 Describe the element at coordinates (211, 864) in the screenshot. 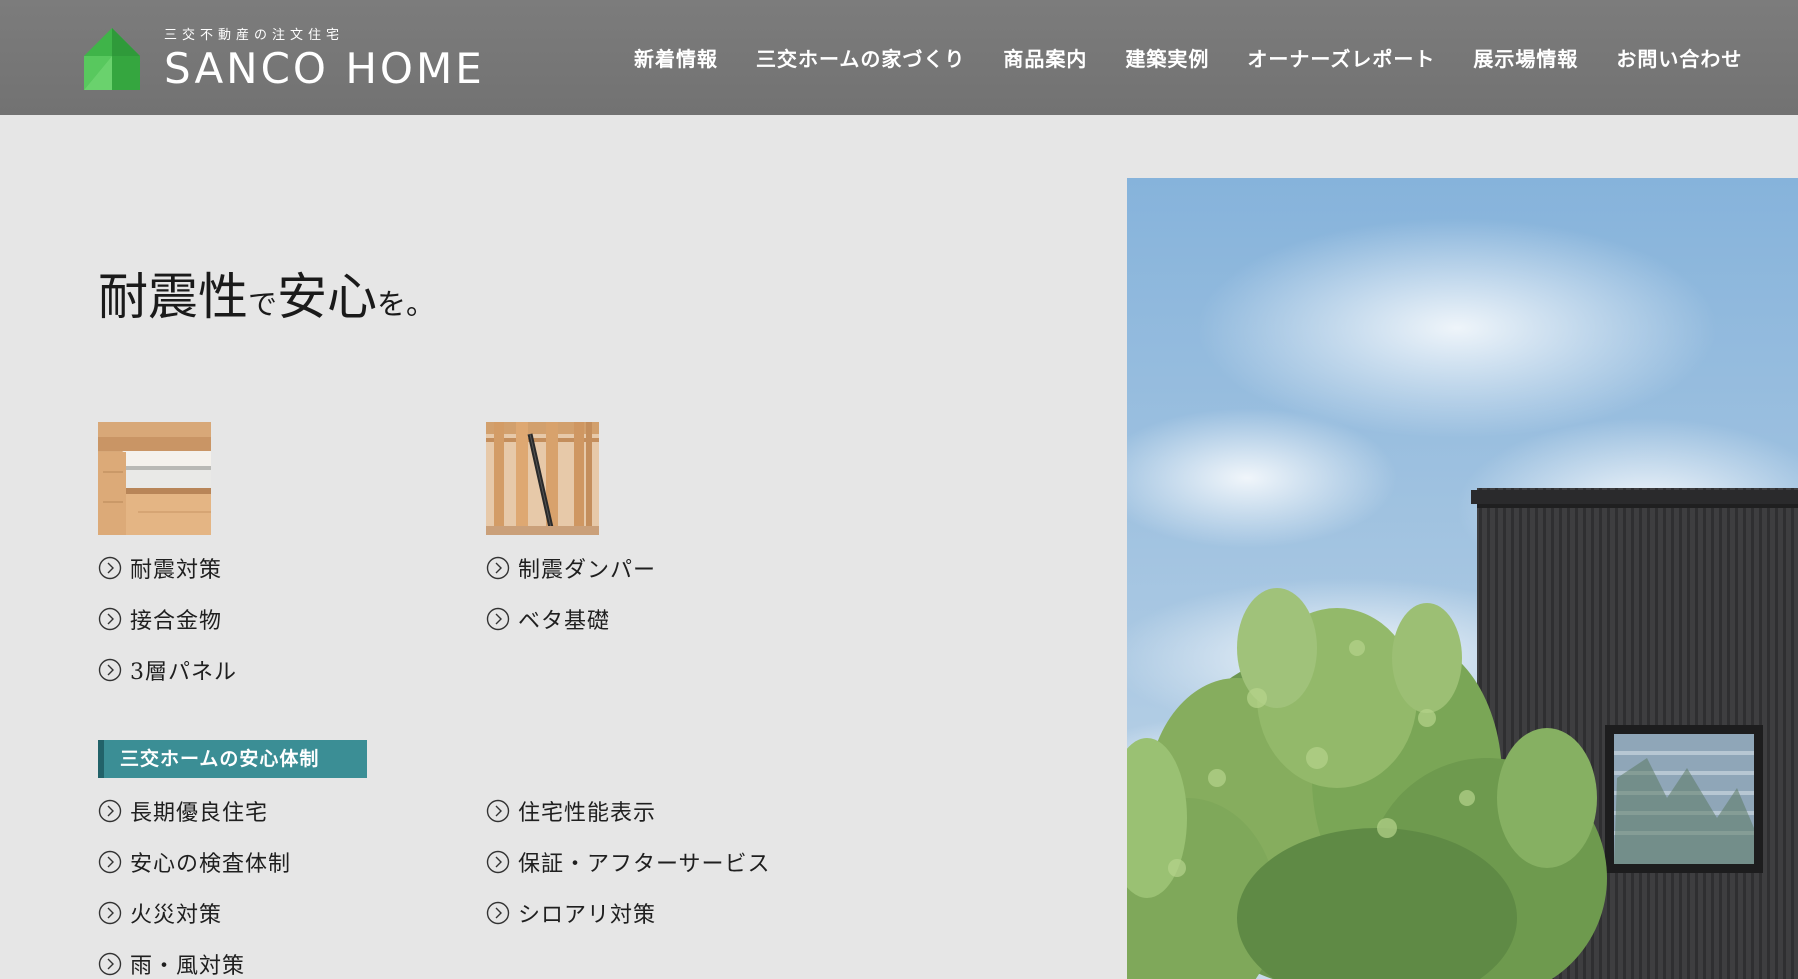

I see `link-label: 安心の検査体制` at that location.